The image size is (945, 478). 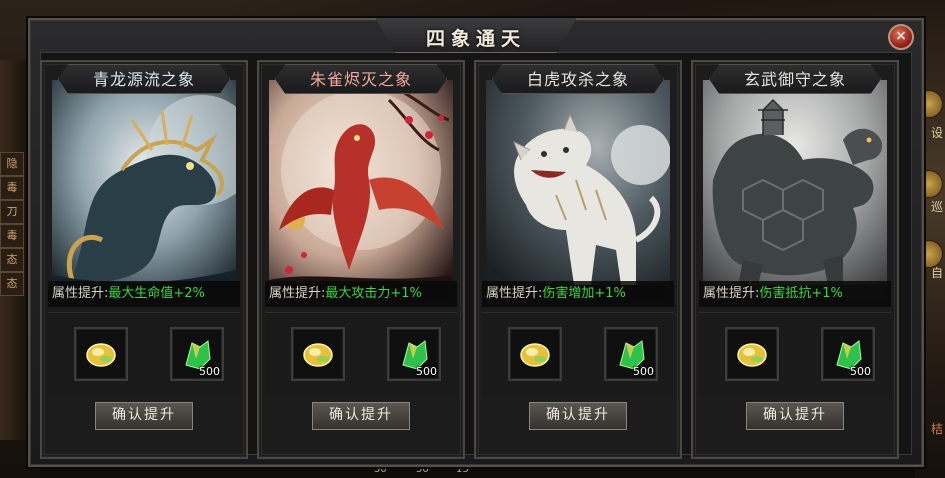 What do you see at coordinates (801, 293) in the screenshot?
I see `attr-value: 伤害抵抗+1%` at bounding box center [801, 293].